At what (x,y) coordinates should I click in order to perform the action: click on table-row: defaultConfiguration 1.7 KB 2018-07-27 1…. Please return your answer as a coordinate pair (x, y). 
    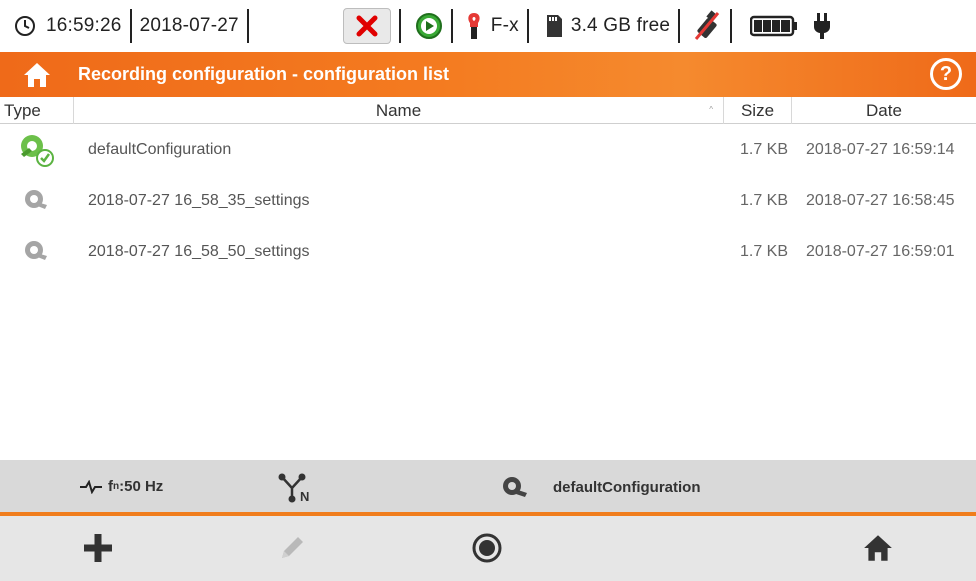
    Looking at the image, I should click on (488, 149).